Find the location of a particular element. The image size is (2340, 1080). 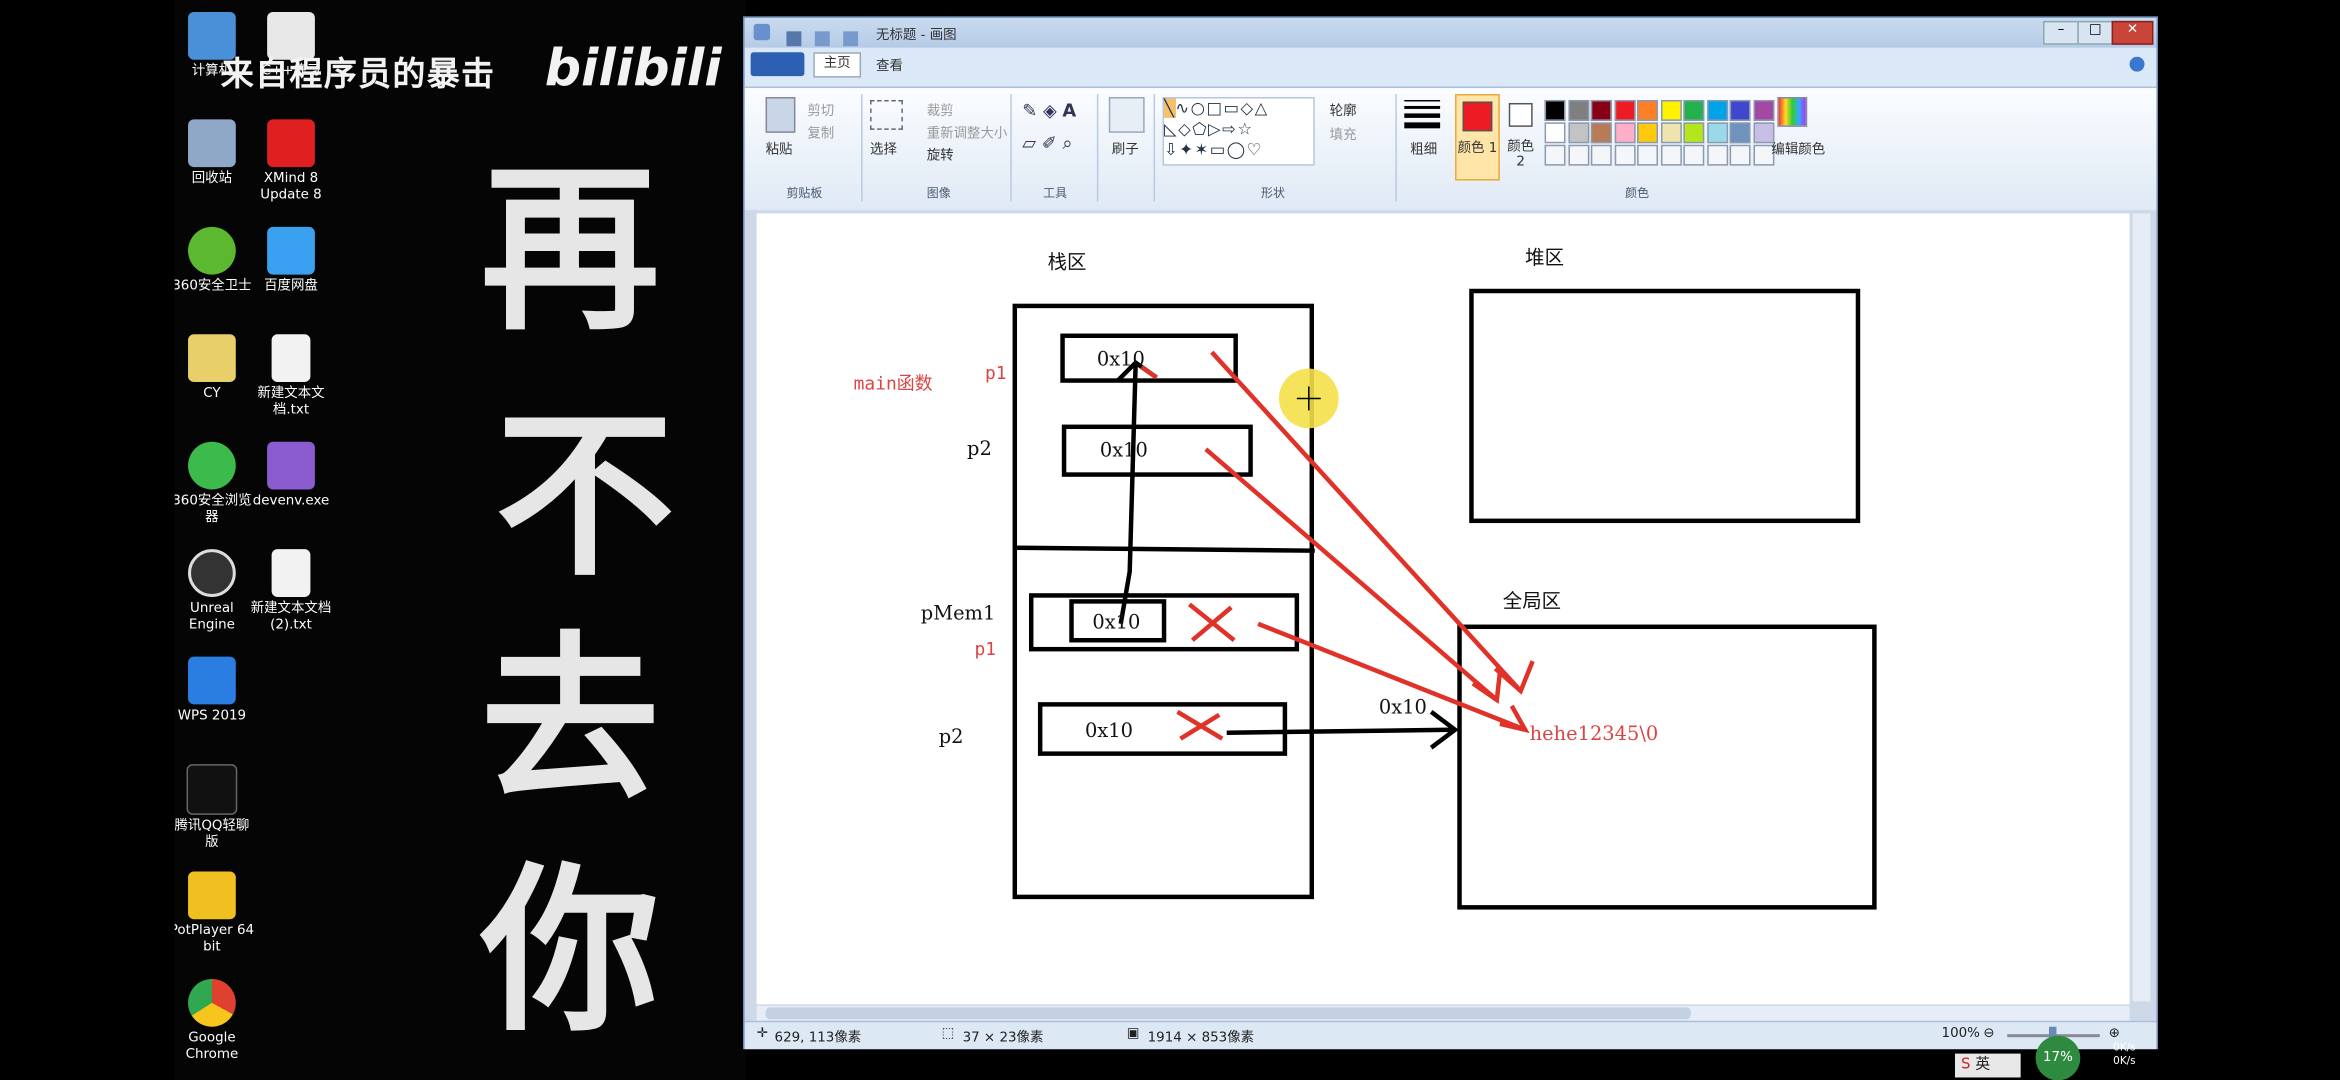

close-button: ✕ is located at coordinates (2132, 32).